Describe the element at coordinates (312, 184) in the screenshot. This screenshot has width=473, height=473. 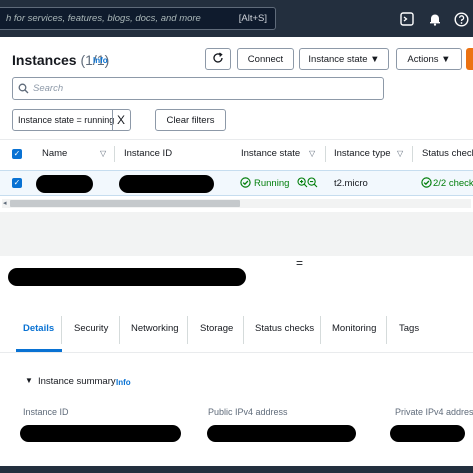
I see `zoom-out-icon` at that location.